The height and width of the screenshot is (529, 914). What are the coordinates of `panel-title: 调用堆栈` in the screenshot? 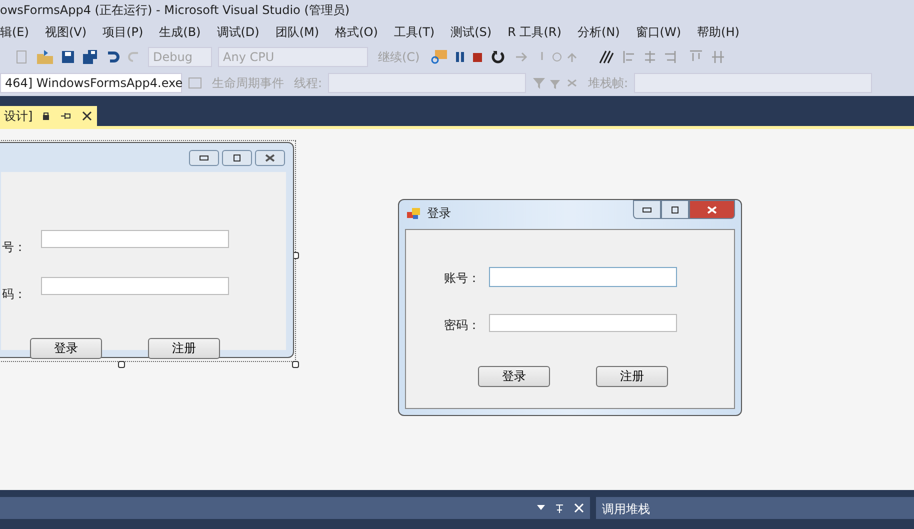 It's located at (626, 509).